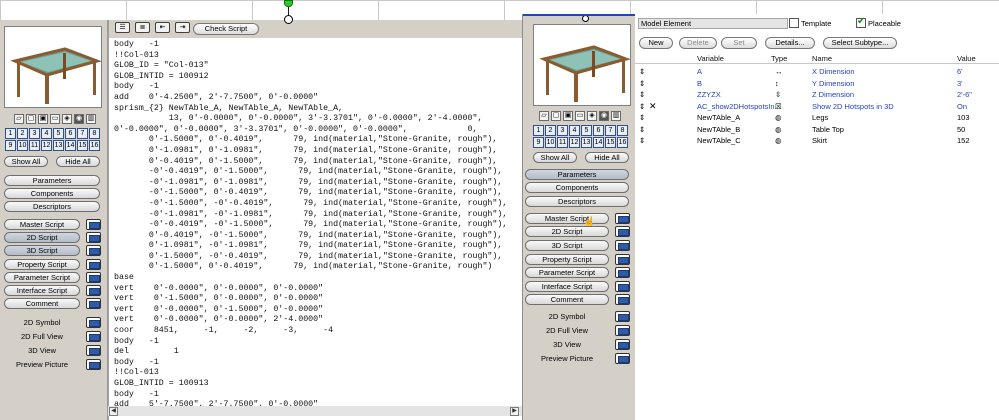 The height and width of the screenshot is (420, 999). What do you see at coordinates (960, 83) in the screenshot?
I see `row-value: 3'` at bounding box center [960, 83].